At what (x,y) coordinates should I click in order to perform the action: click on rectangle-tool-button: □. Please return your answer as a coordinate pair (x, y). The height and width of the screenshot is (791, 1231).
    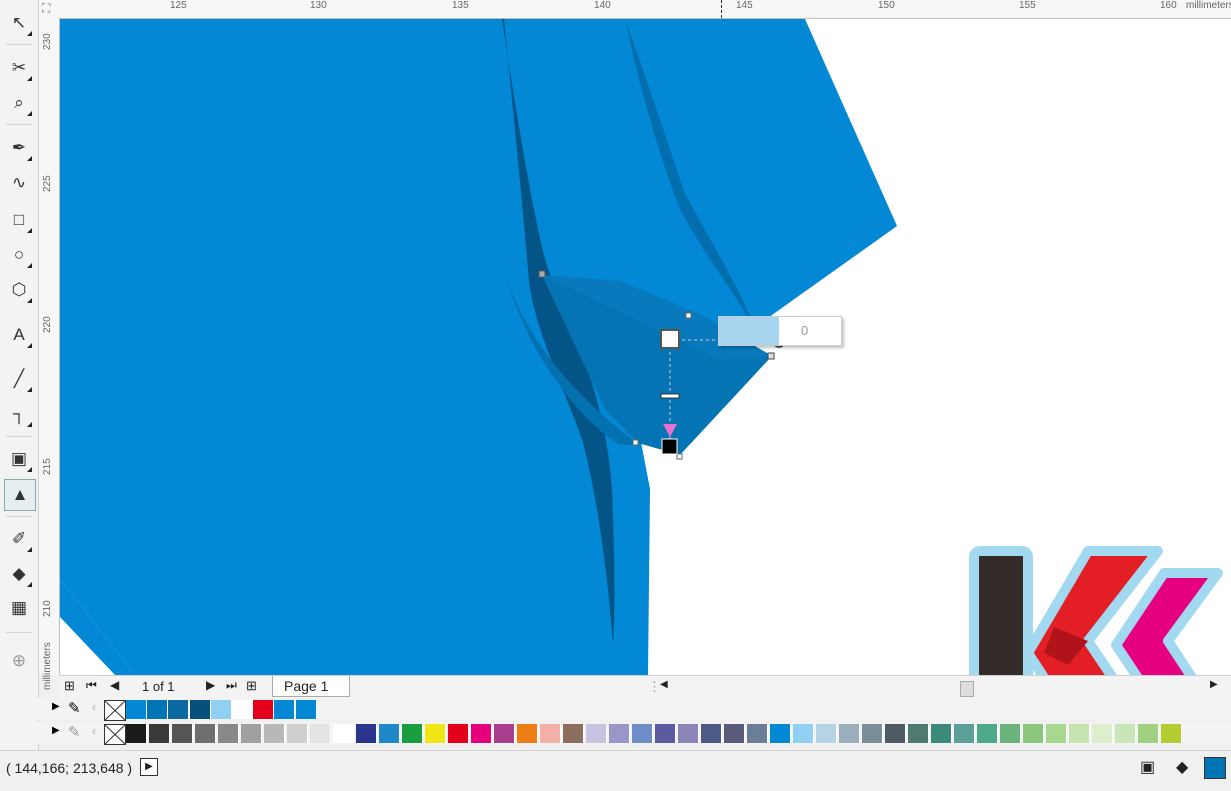
    Looking at the image, I should click on (19, 220).